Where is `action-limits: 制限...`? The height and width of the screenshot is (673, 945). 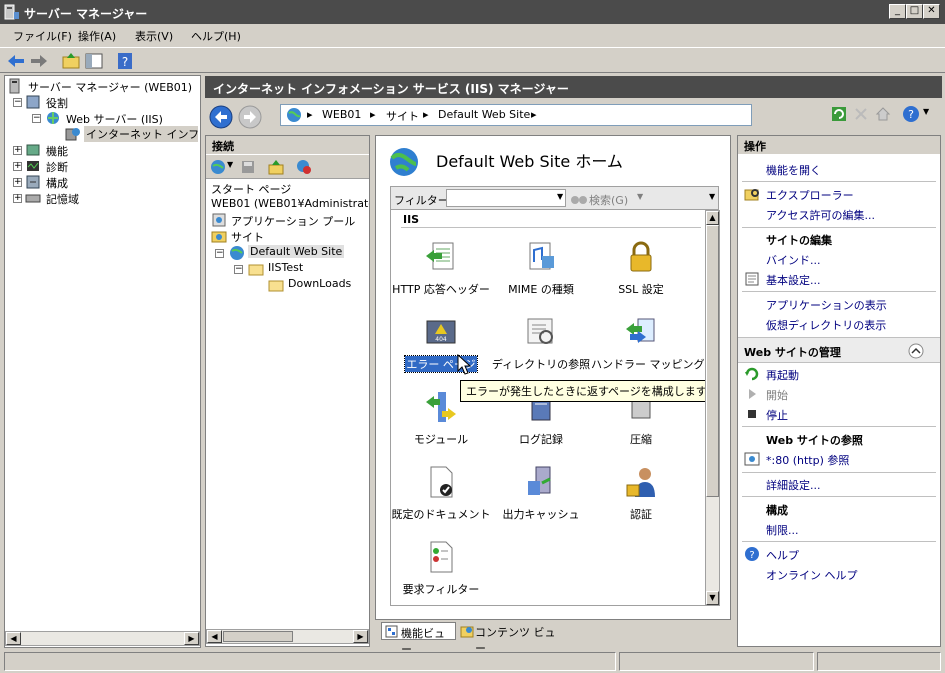
action-limits: 制限... is located at coordinates (782, 532).